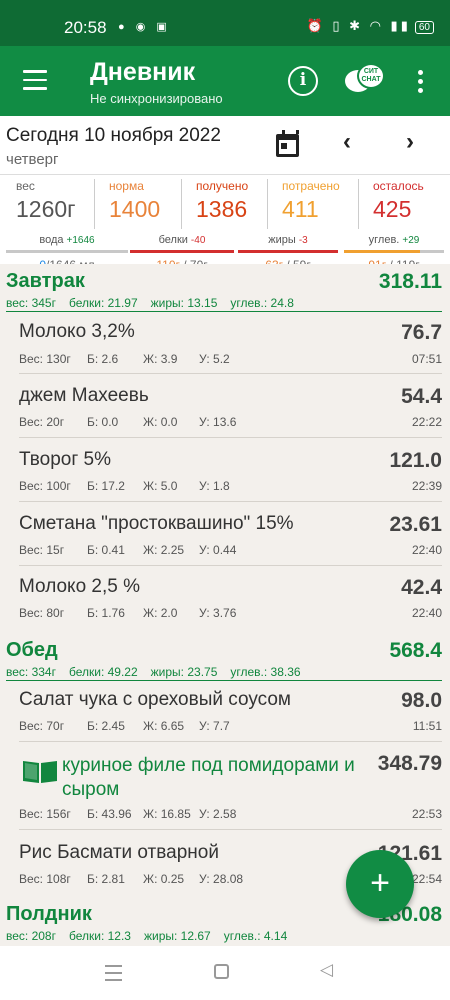 This screenshot has height=1000, width=450. I want to click on food-time: 22:54, so click(426, 879).